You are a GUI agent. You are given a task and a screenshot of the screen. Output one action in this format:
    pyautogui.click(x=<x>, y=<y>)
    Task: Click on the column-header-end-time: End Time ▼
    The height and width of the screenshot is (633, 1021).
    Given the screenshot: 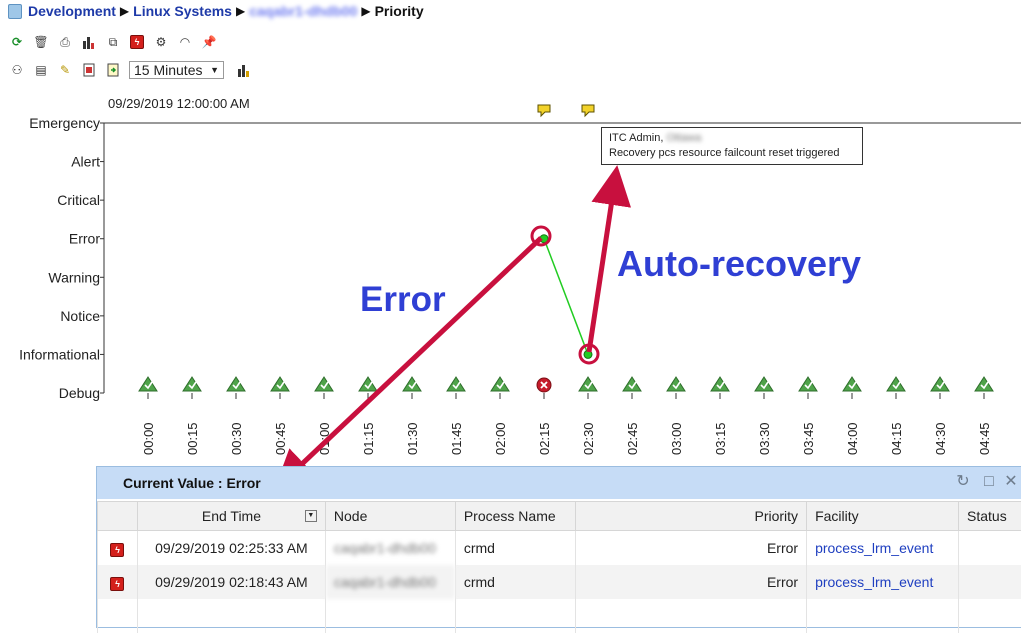 What is the action you would take?
    pyautogui.click(x=231, y=516)
    